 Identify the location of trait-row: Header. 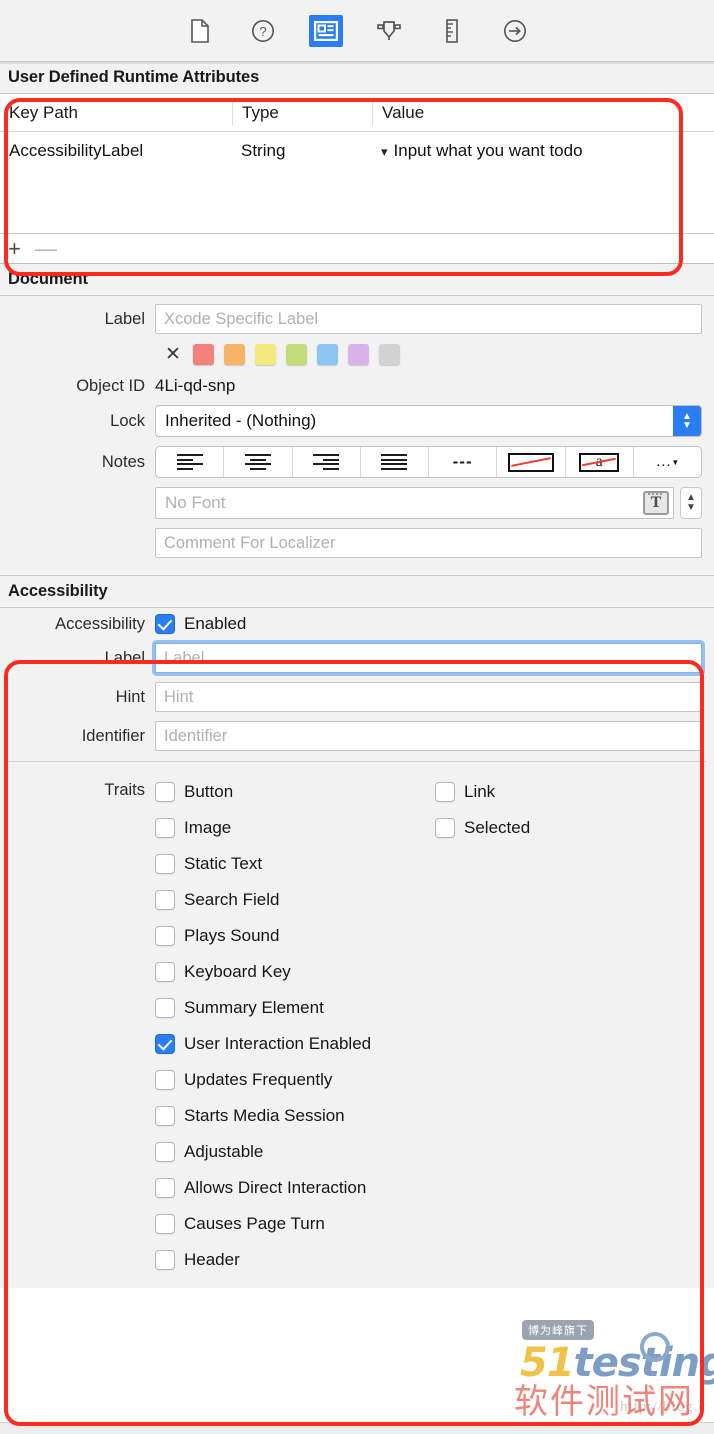
(295, 1260).